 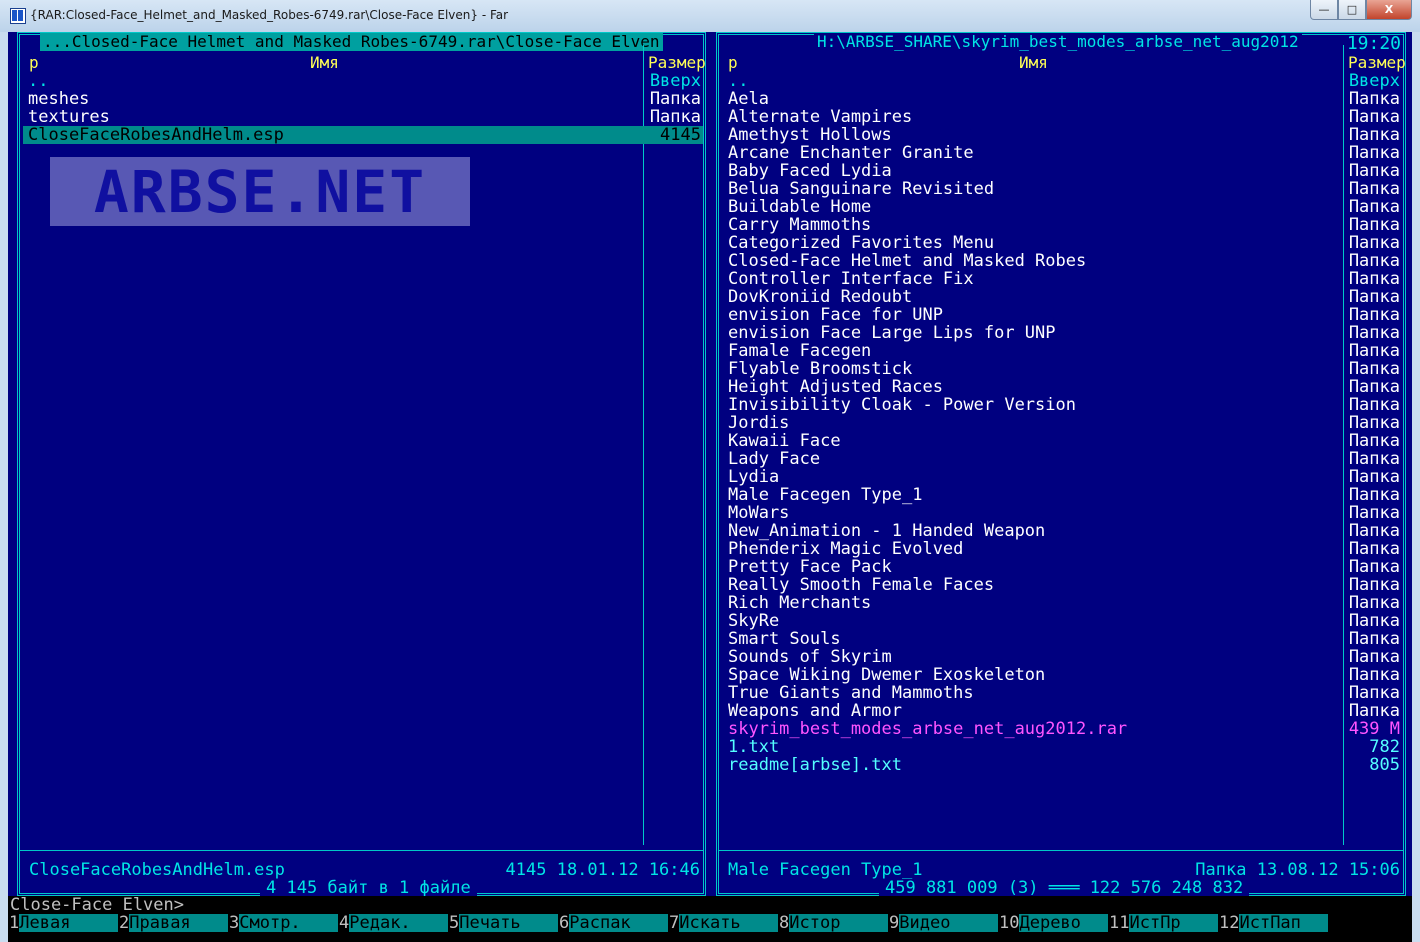 What do you see at coordinates (173, 923) in the screenshot?
I see `fkey-2-button: 2 Правая` at bounding box center [173, 923].